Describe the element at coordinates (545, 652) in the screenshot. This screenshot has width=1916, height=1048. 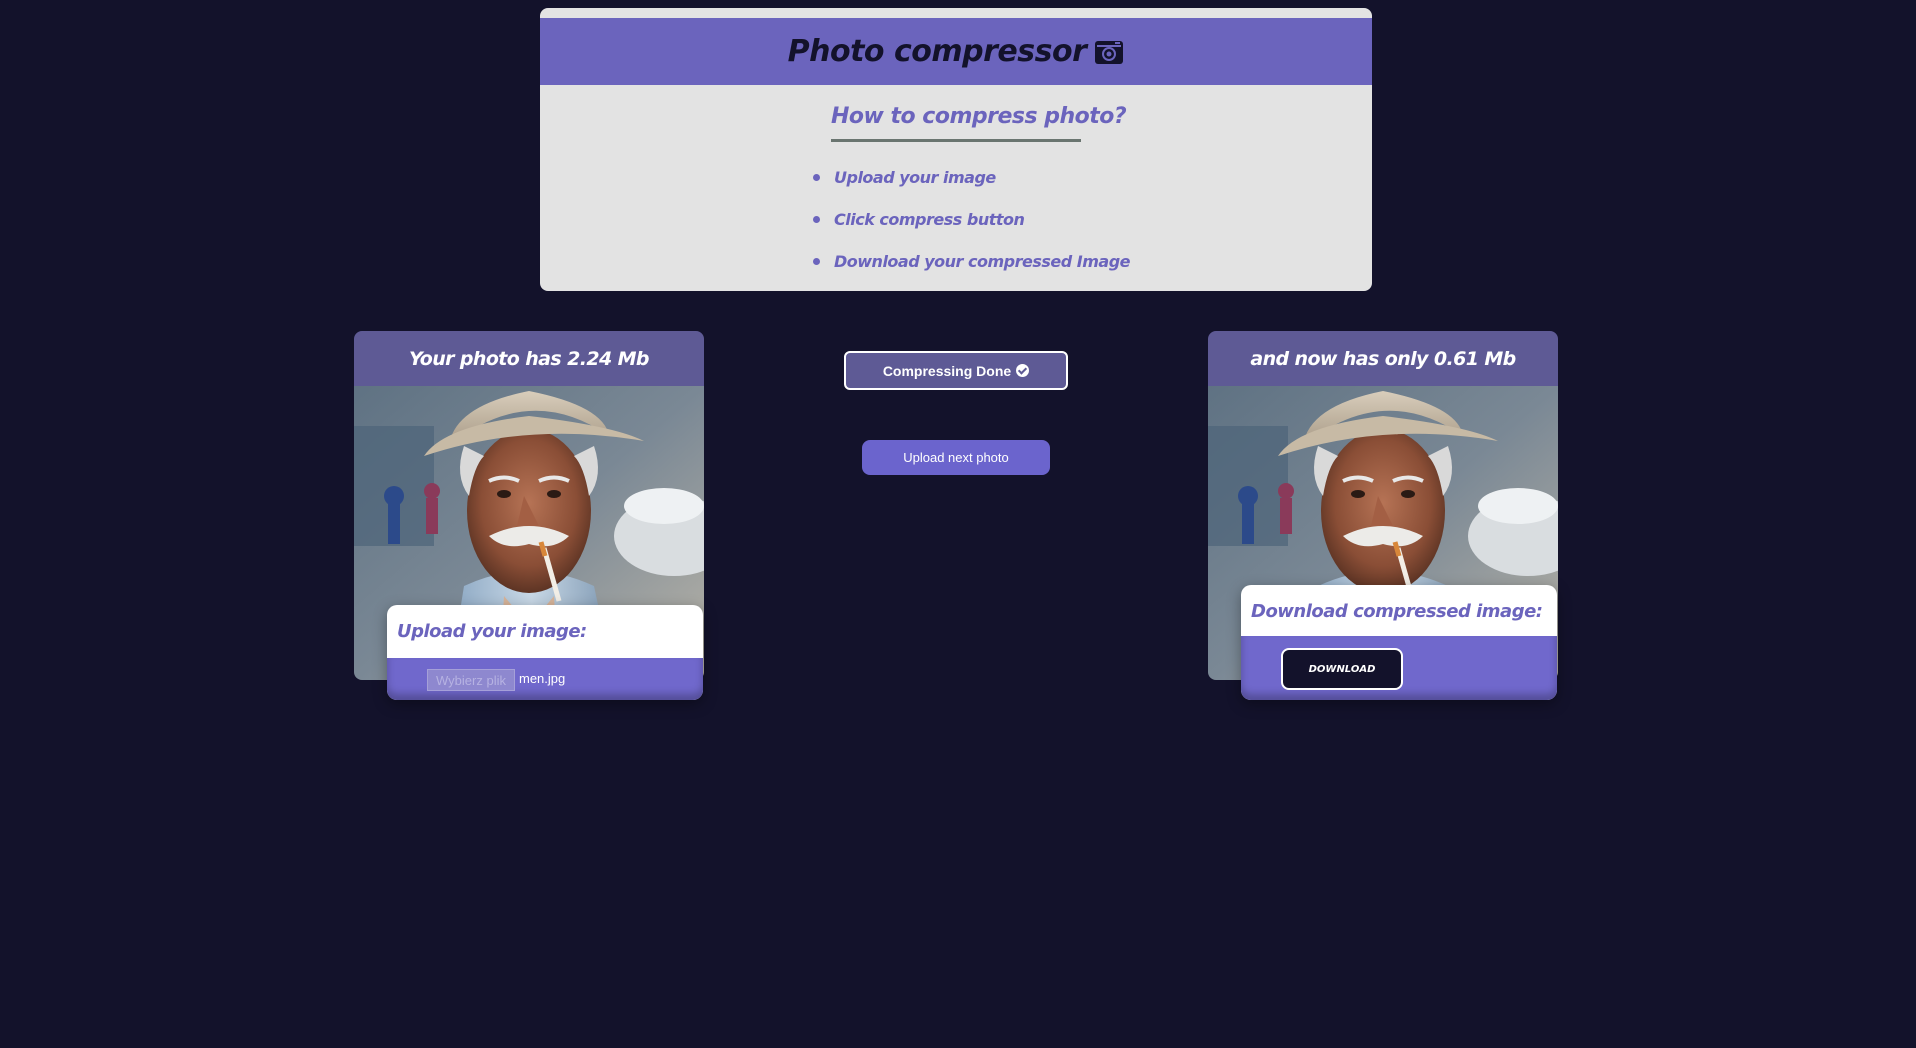
I see `upload-panel: Upload your image: Wybierz plik men.jpg` at that location.